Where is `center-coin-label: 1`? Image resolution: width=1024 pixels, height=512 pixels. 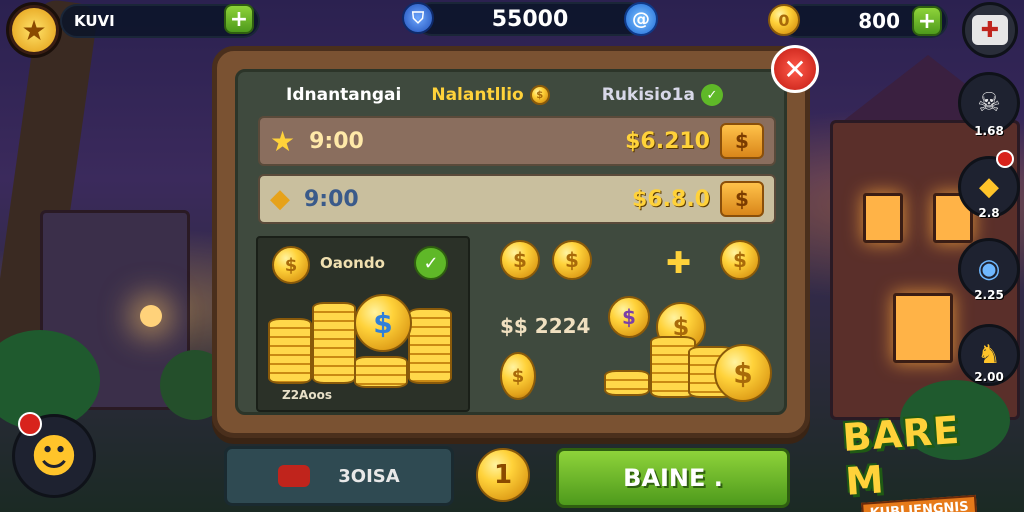 center-coin-label: 1 is located at coordinates (503, 475).